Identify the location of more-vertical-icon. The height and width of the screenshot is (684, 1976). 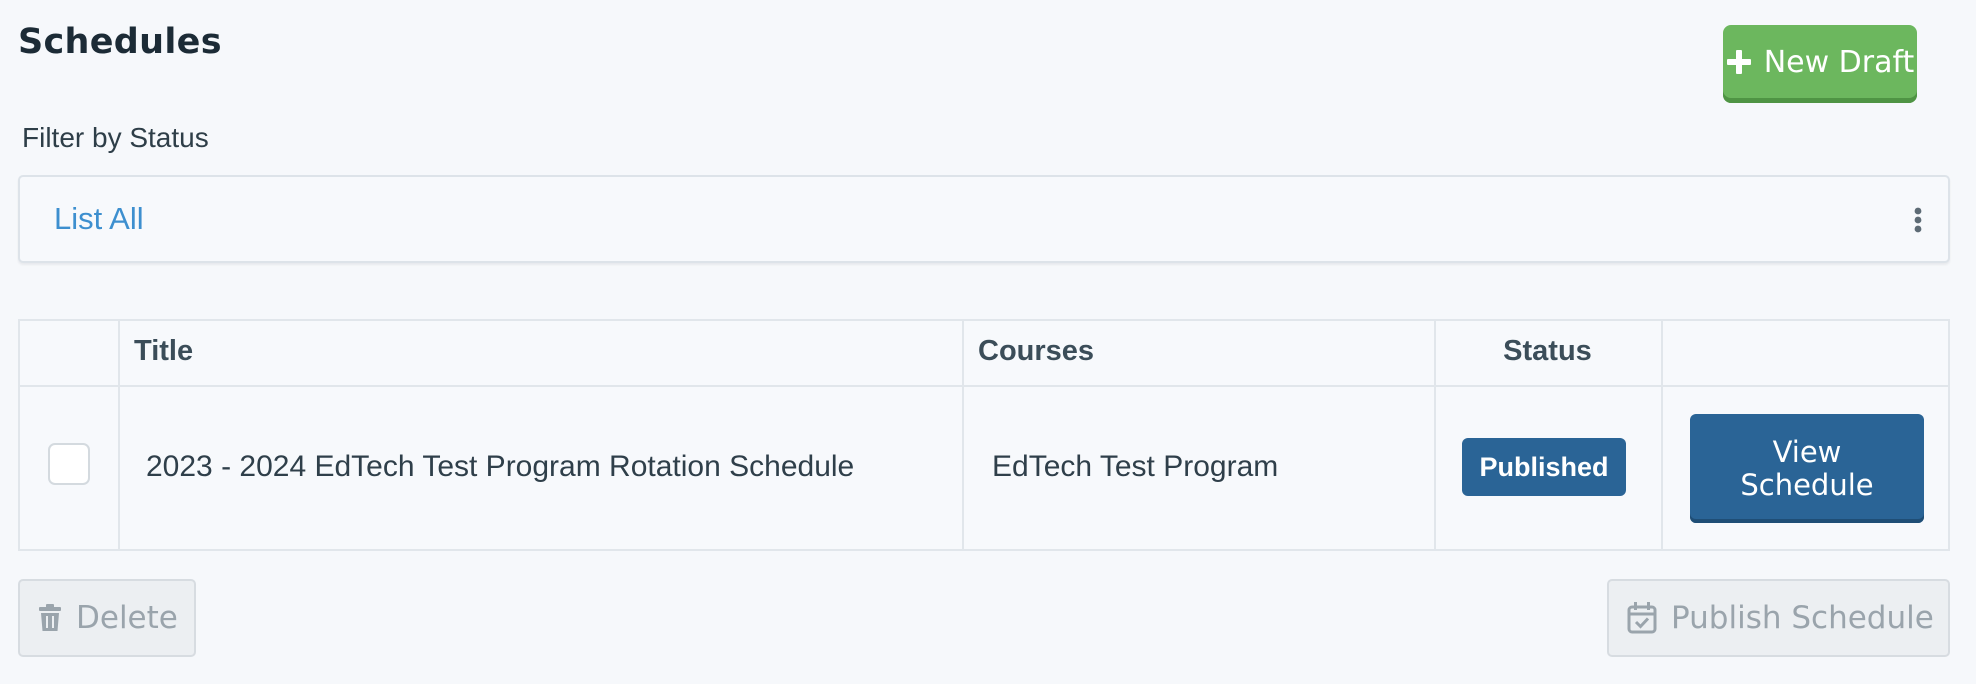
(1918, 220).